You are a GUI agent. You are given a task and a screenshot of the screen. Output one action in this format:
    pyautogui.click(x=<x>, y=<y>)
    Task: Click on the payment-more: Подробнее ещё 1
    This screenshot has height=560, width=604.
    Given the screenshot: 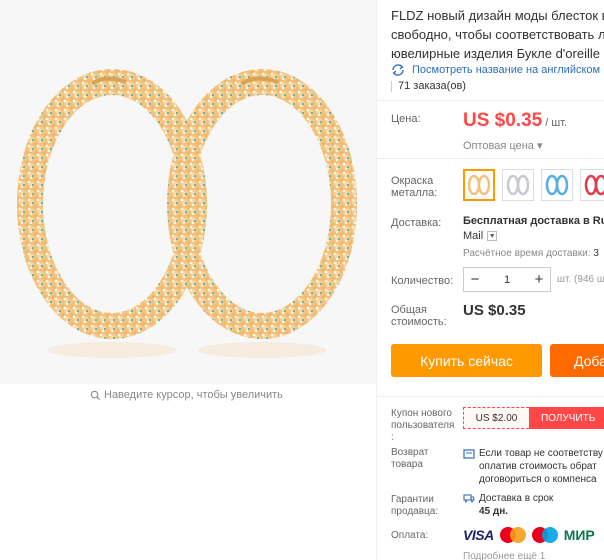 What is the action you would take?
    pyautogui.click(x=504, y=555)
    